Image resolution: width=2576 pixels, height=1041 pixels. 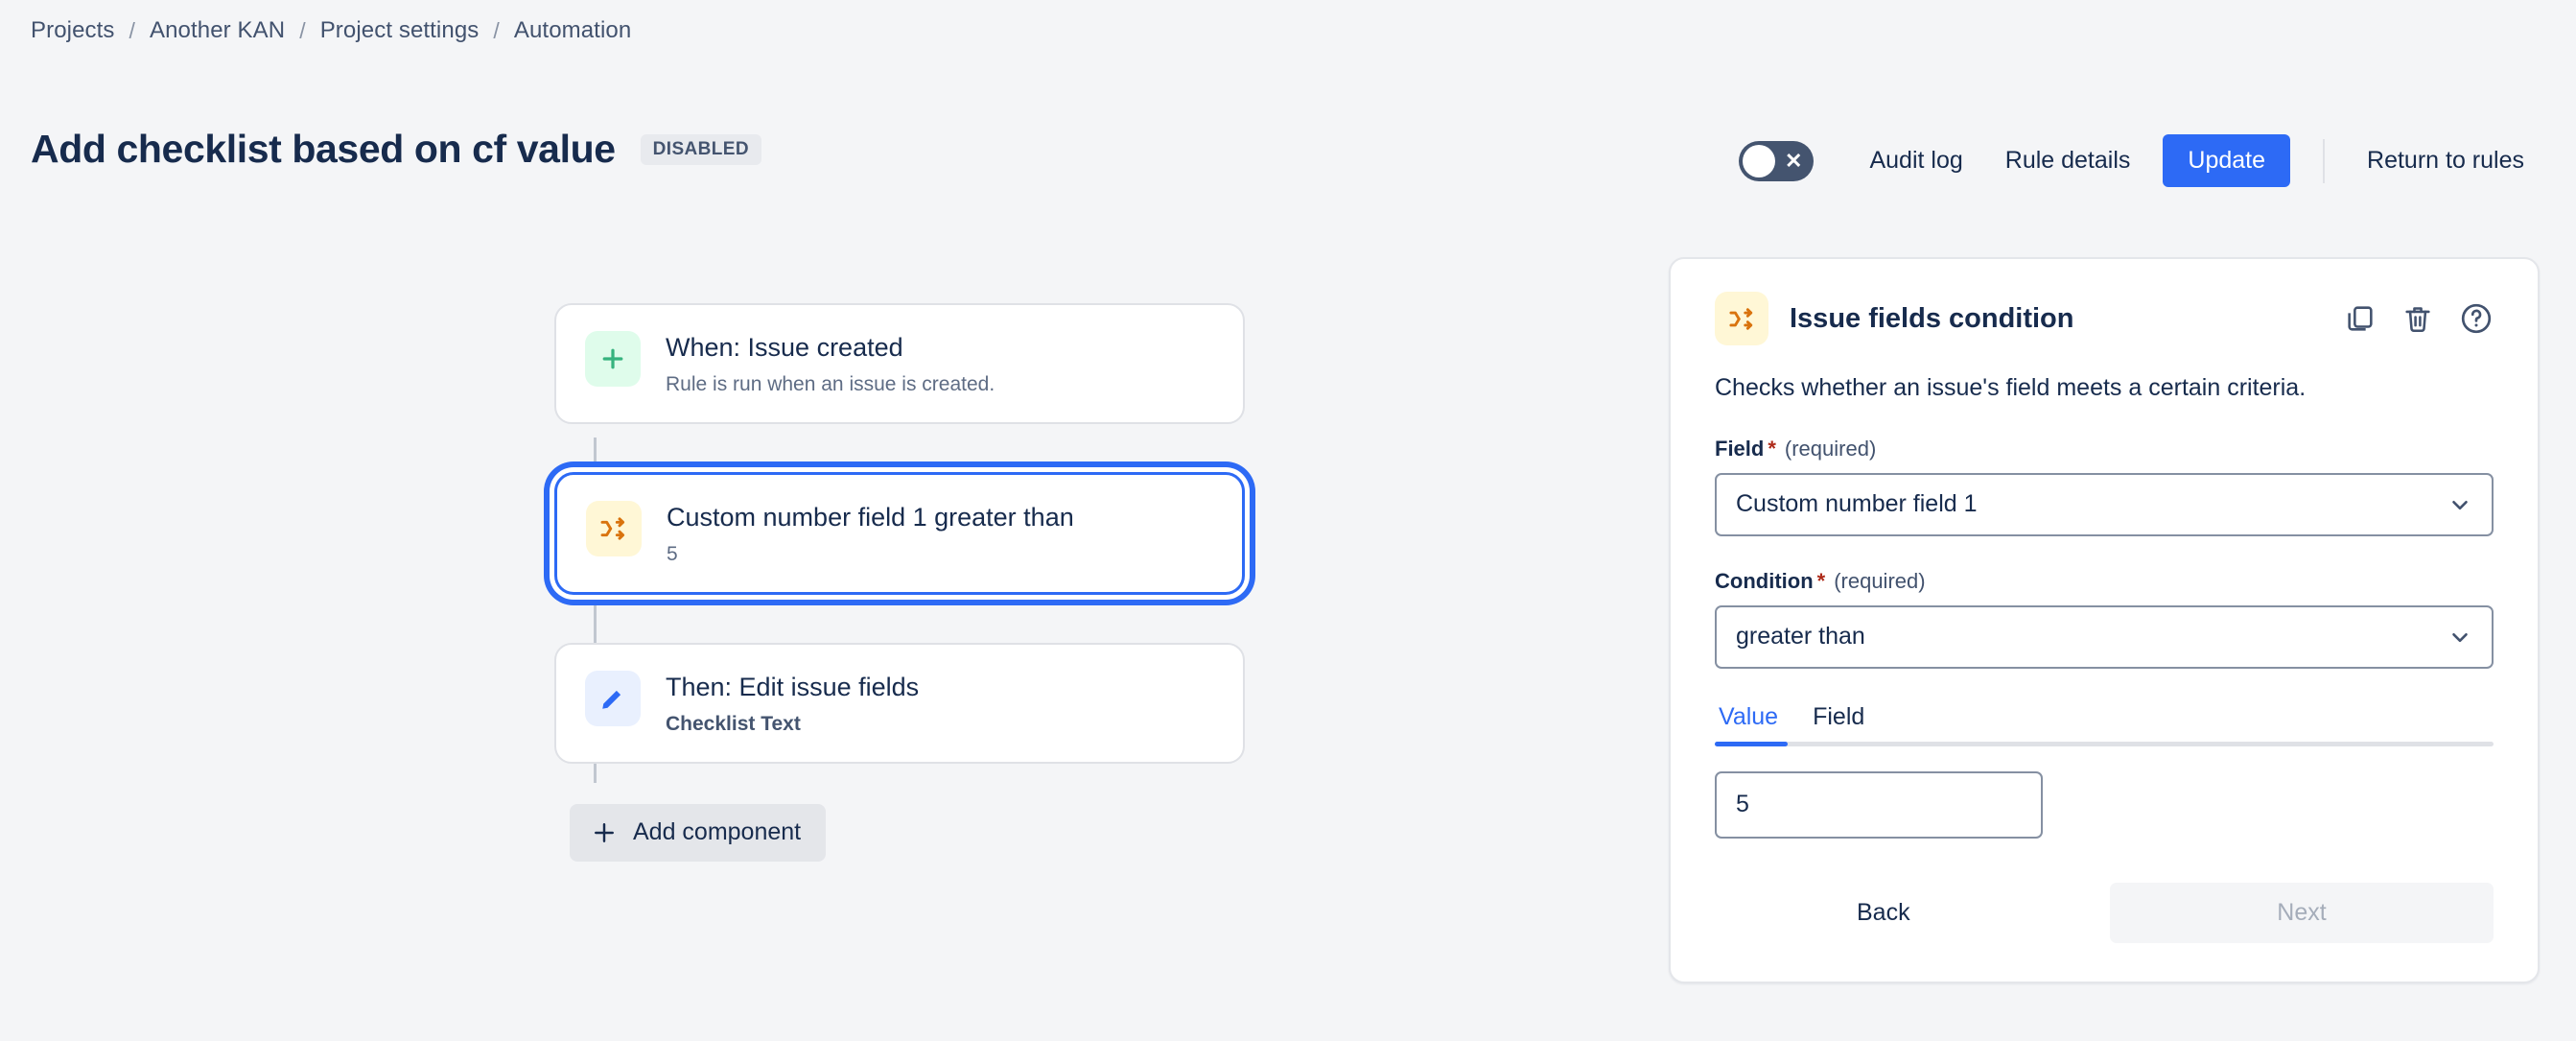 What do you see at coordinates (1915, 160) in the screenshot?
I see `audit-log-button: Audit log` at bounding box center [1915, 160].